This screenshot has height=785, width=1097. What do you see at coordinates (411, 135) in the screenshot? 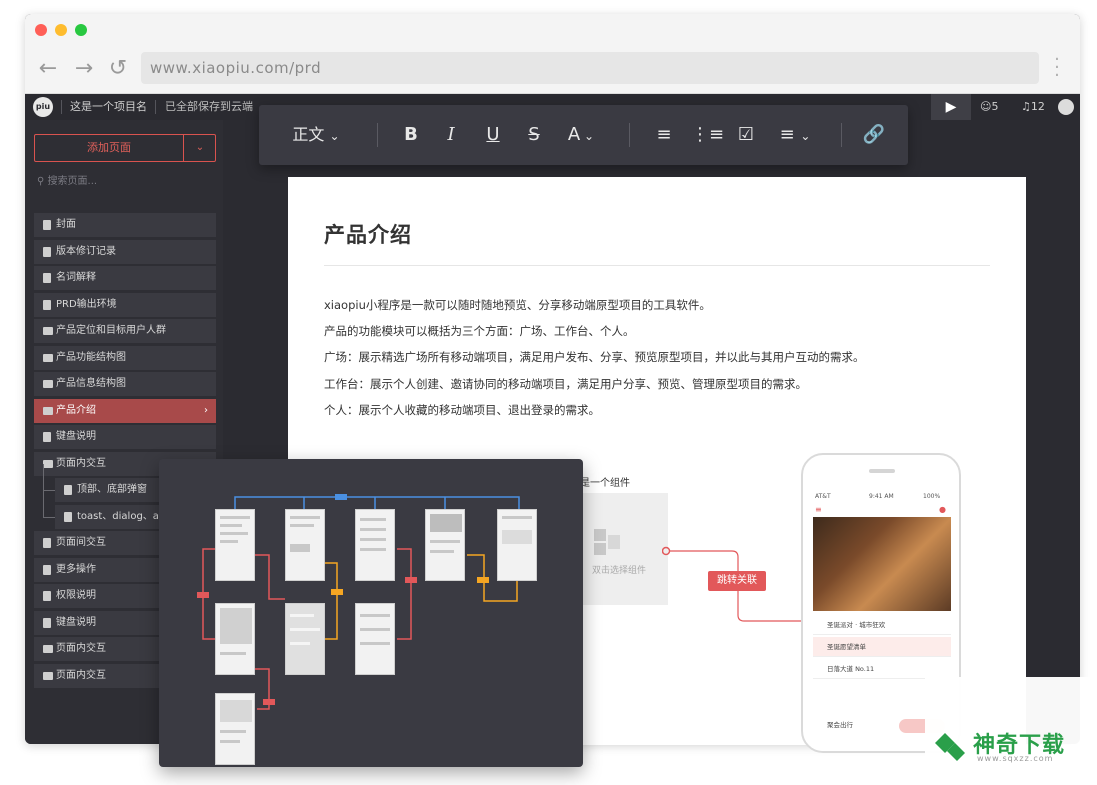
I see `bold-button: B` at bounding box center [411, 135].